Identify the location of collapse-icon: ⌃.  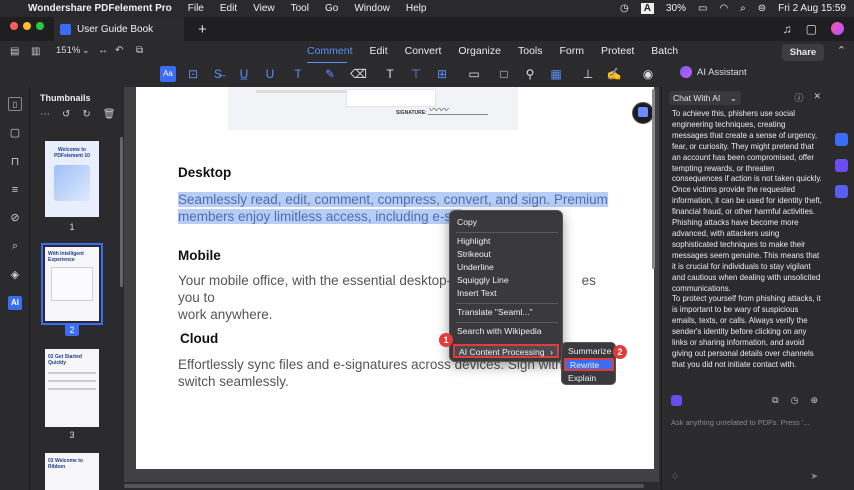
(841, 50).